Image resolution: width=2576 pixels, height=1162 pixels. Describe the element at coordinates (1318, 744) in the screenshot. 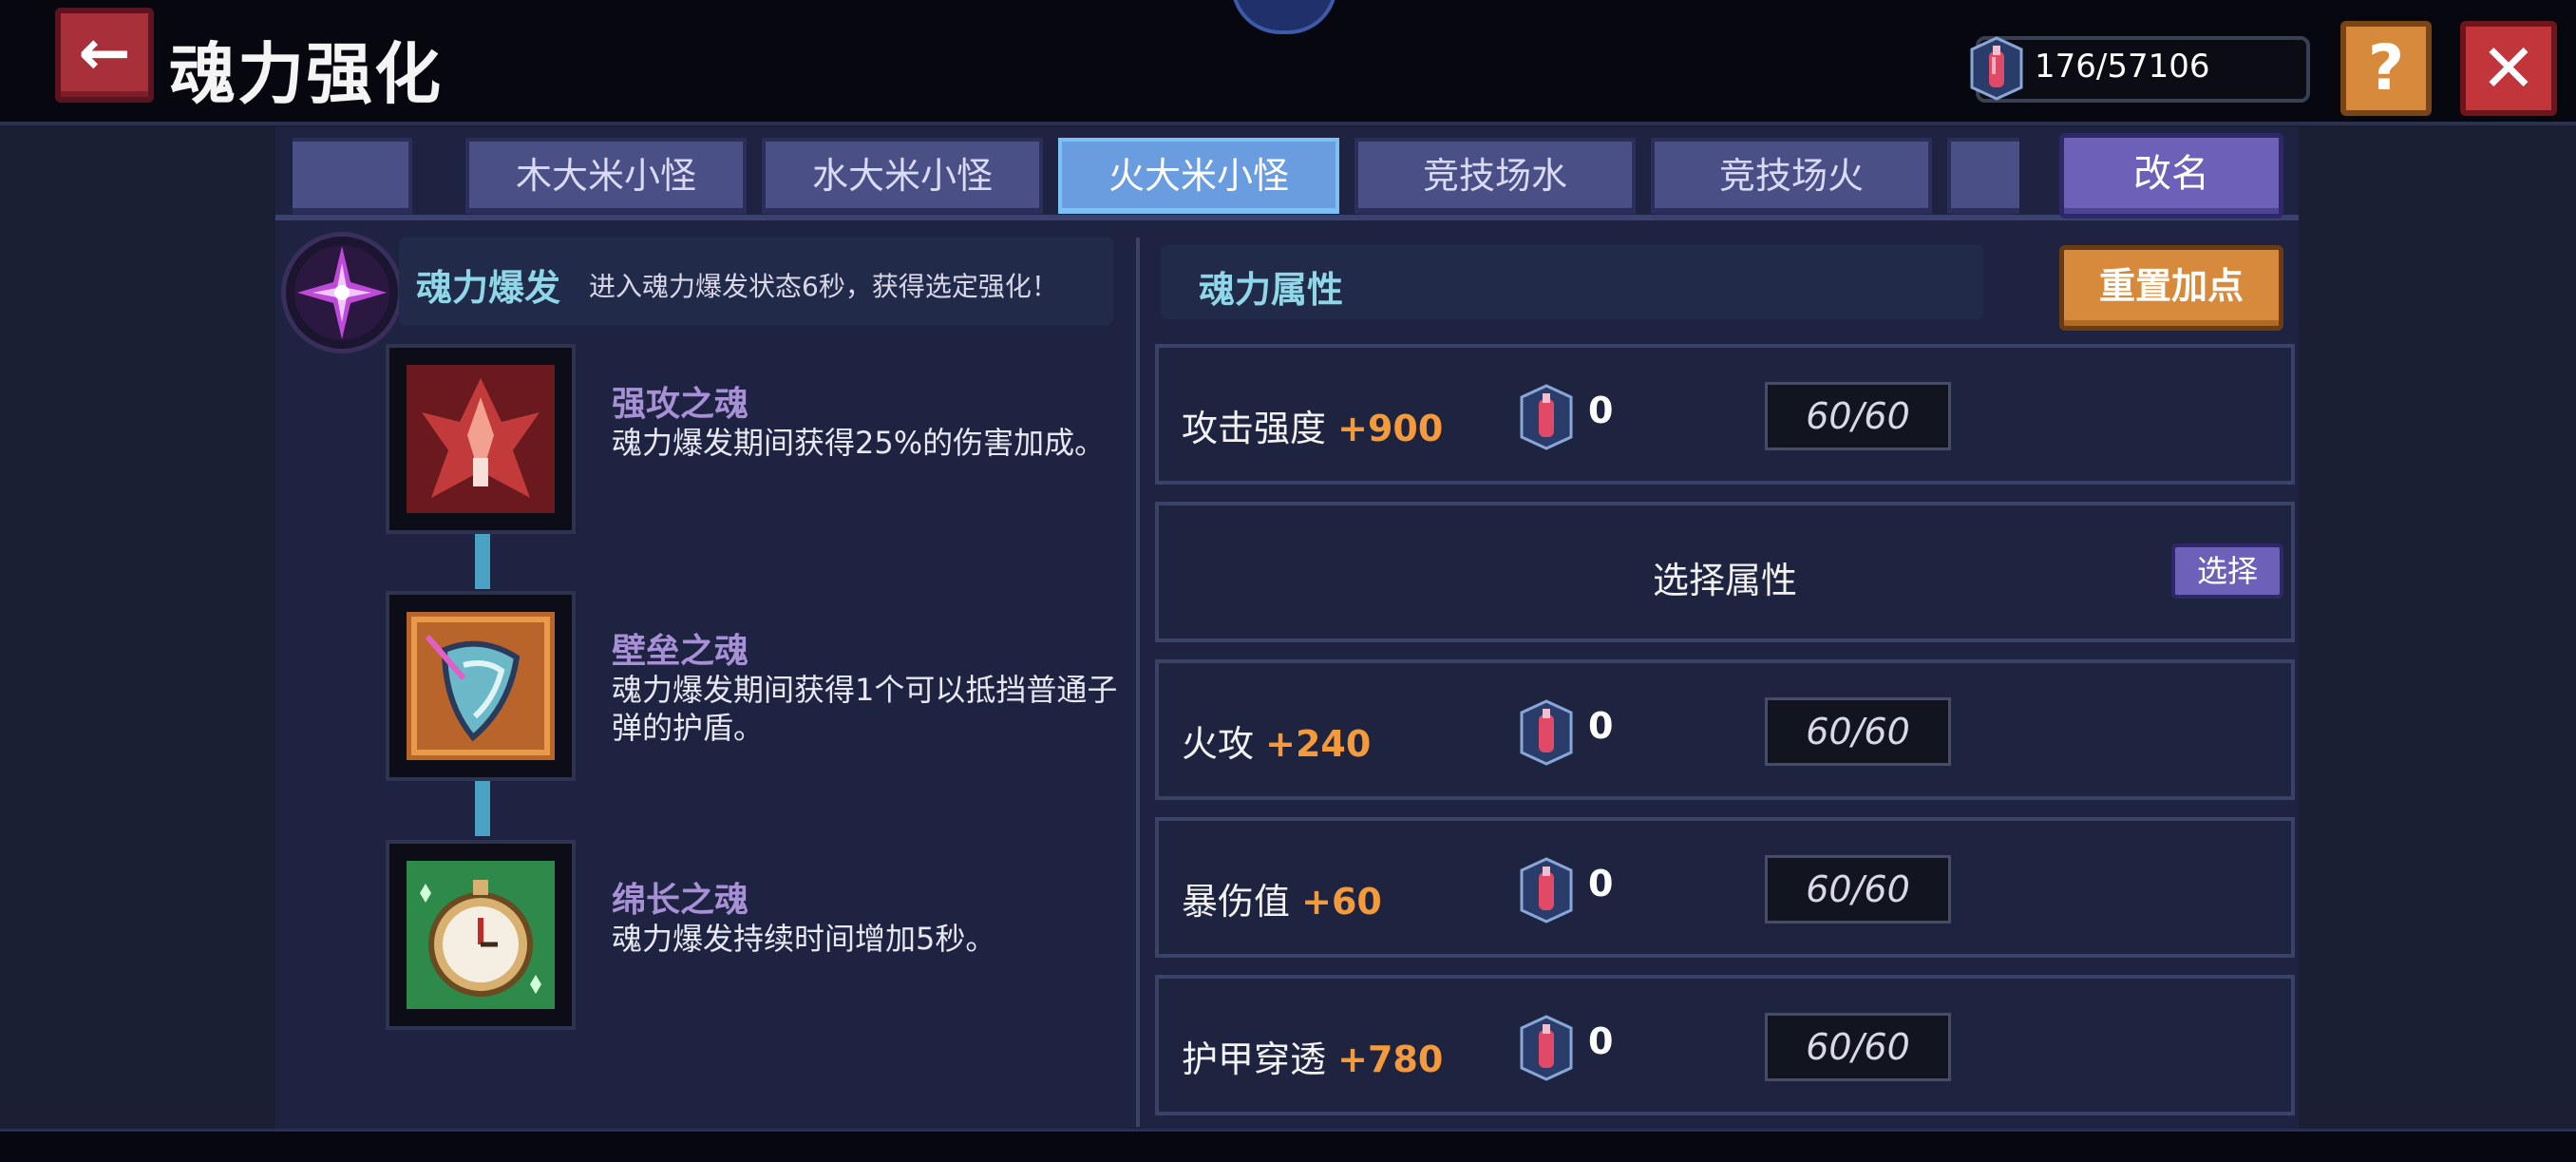

I see `attribute-bonus: +240` at that location.